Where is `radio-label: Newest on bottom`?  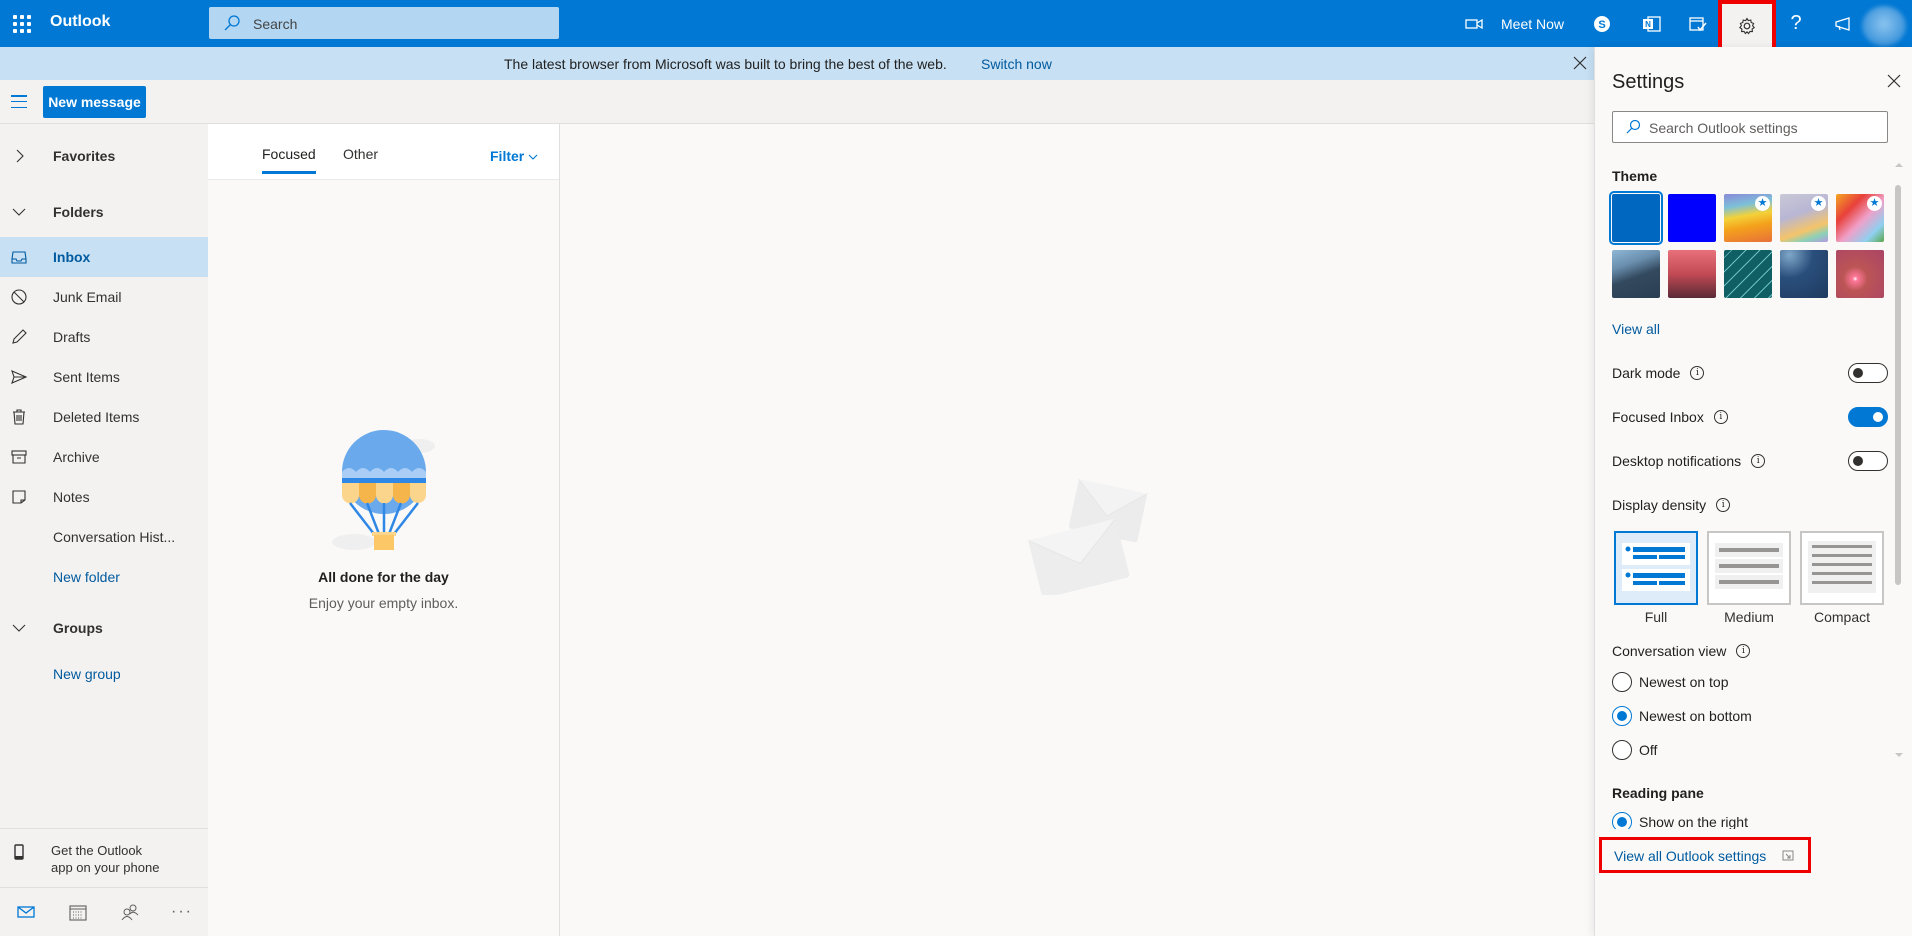
radio-label: Newest on bottom is located at coordinates (1695, 716).